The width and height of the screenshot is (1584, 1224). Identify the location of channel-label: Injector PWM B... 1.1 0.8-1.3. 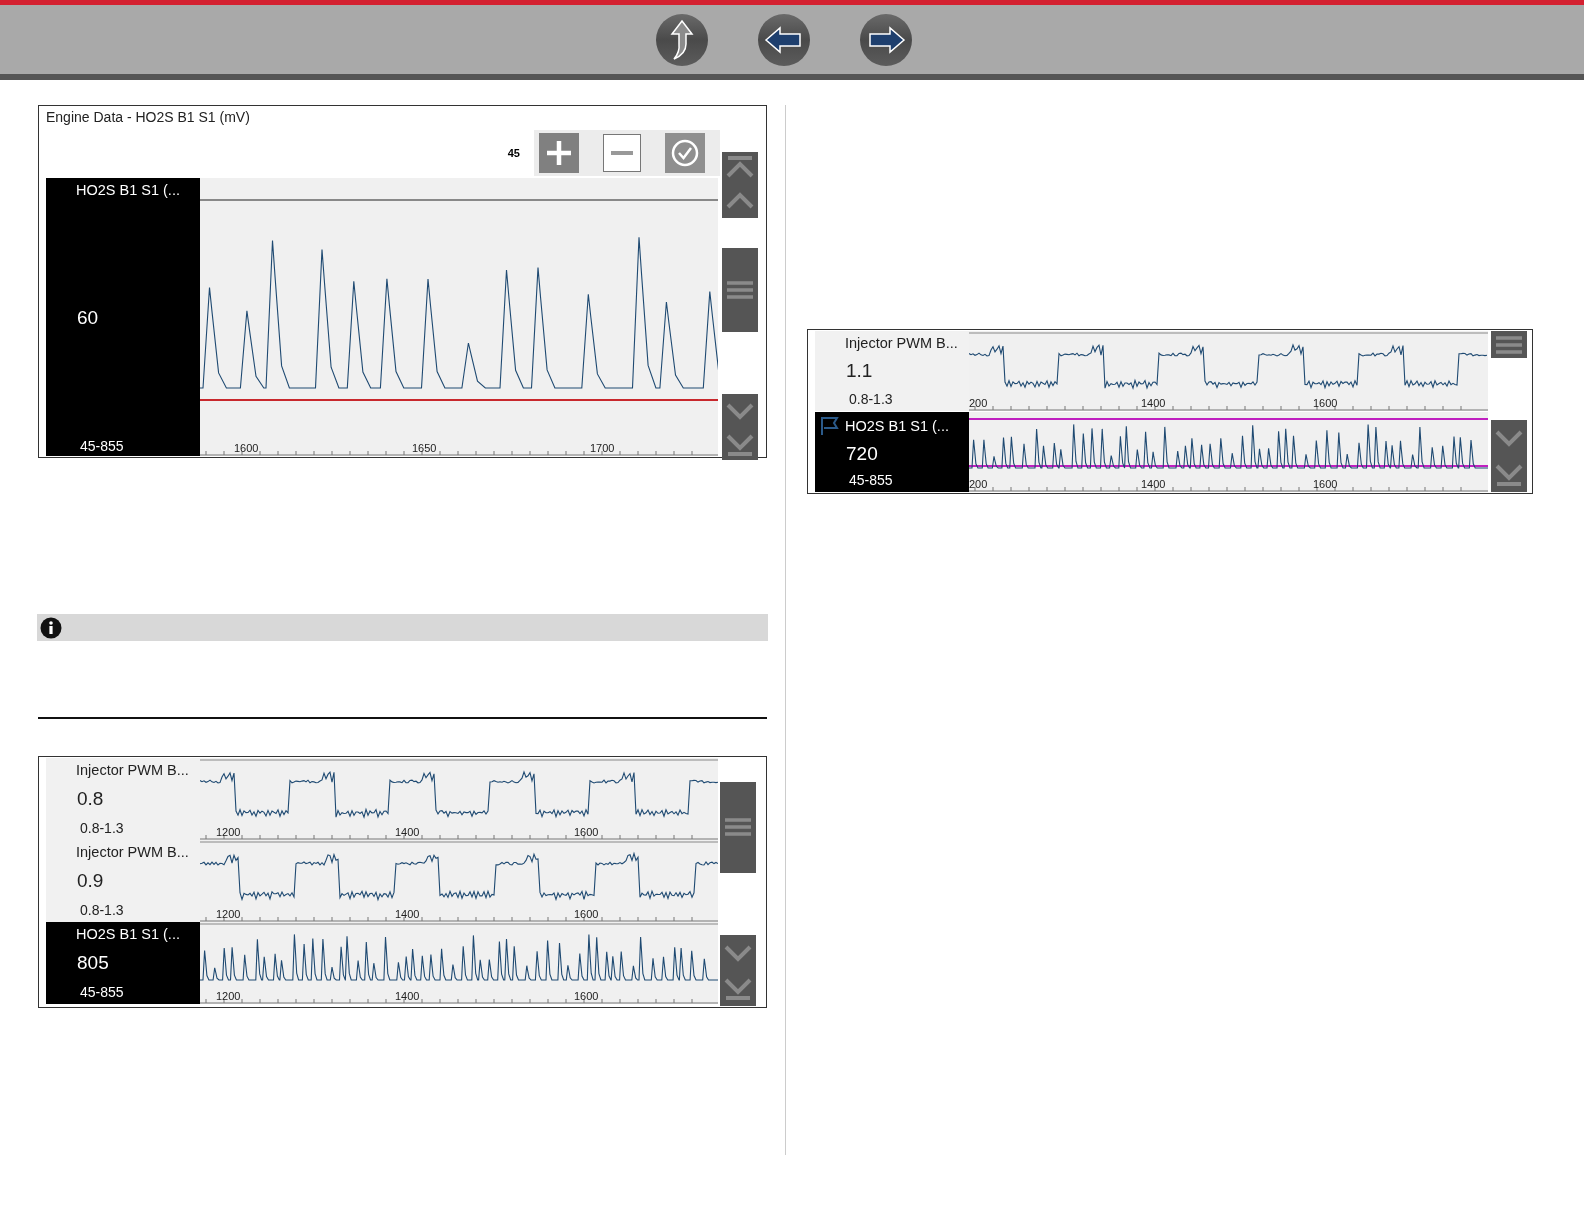
(892, 371).